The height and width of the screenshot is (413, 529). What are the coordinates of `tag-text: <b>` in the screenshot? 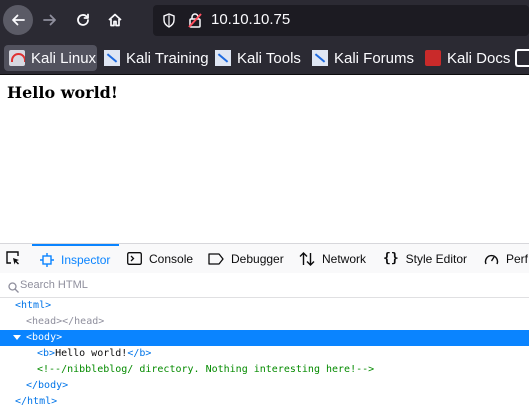 It's located at (46, 353).